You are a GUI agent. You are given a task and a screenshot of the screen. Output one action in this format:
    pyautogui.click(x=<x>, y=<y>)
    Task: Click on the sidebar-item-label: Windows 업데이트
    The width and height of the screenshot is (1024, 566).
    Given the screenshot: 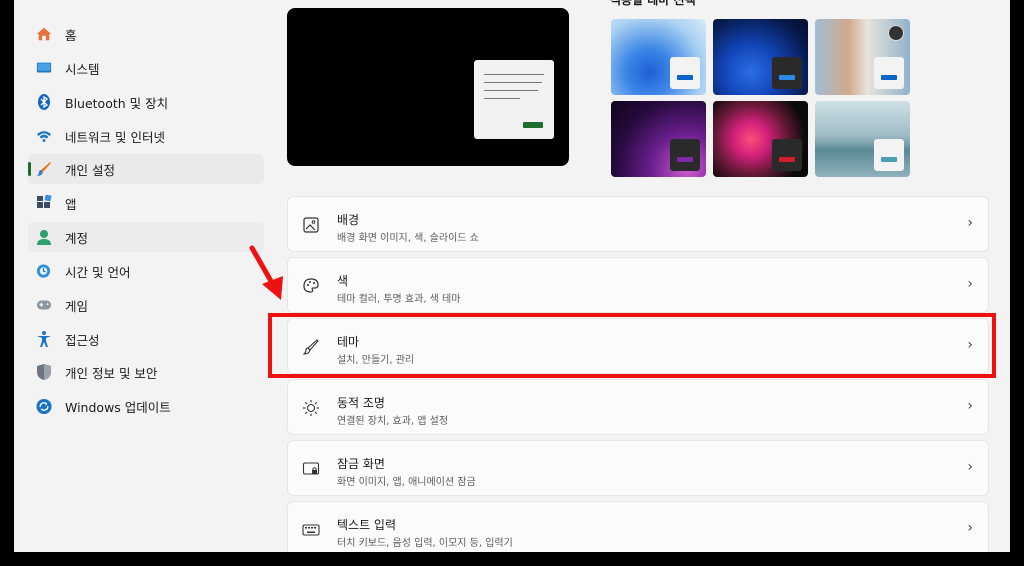 What is the action you would take?
    pyautogui.click(x=118, y=407)
    